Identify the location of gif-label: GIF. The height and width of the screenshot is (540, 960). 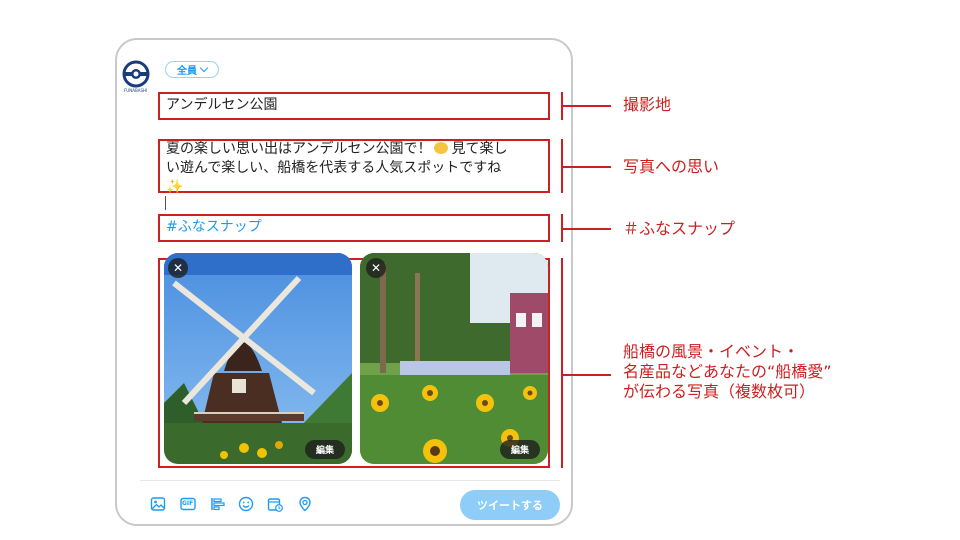
(188, 503).